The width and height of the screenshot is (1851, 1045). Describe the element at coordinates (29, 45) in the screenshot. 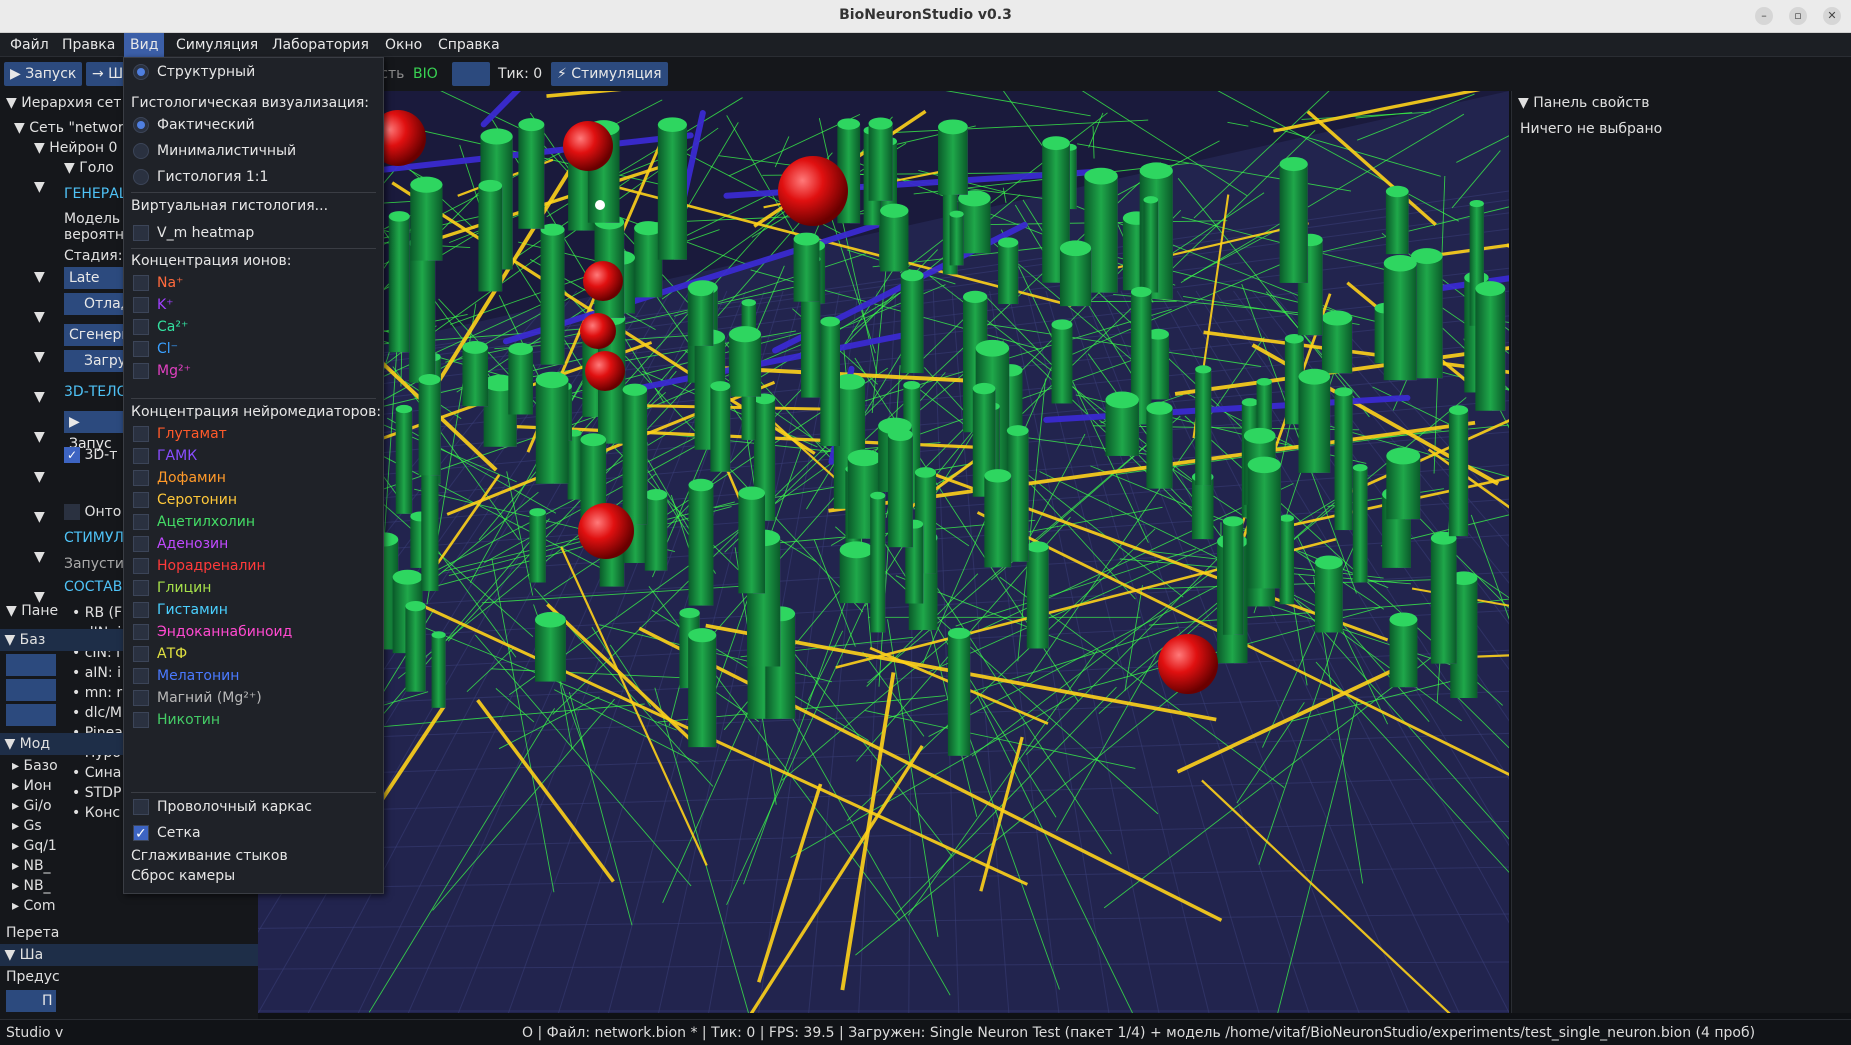

I see `menu-file: Файл` at that location.